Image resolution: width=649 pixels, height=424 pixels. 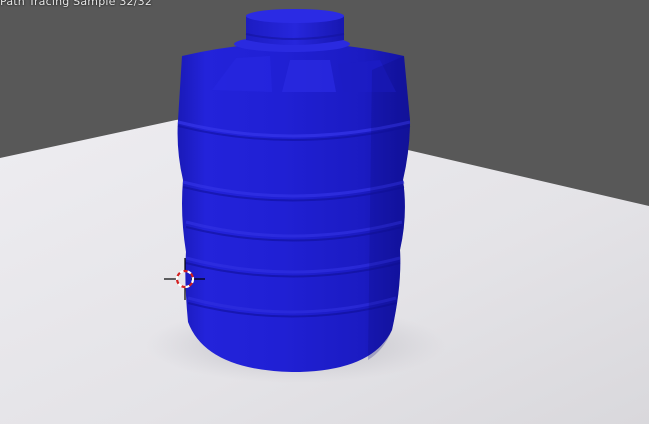 What do you see at coordinates (76, 4) in the screenshot?
I see `render-status-text: Path Tracing Sample 32/32` at bounding box center [76, 4].